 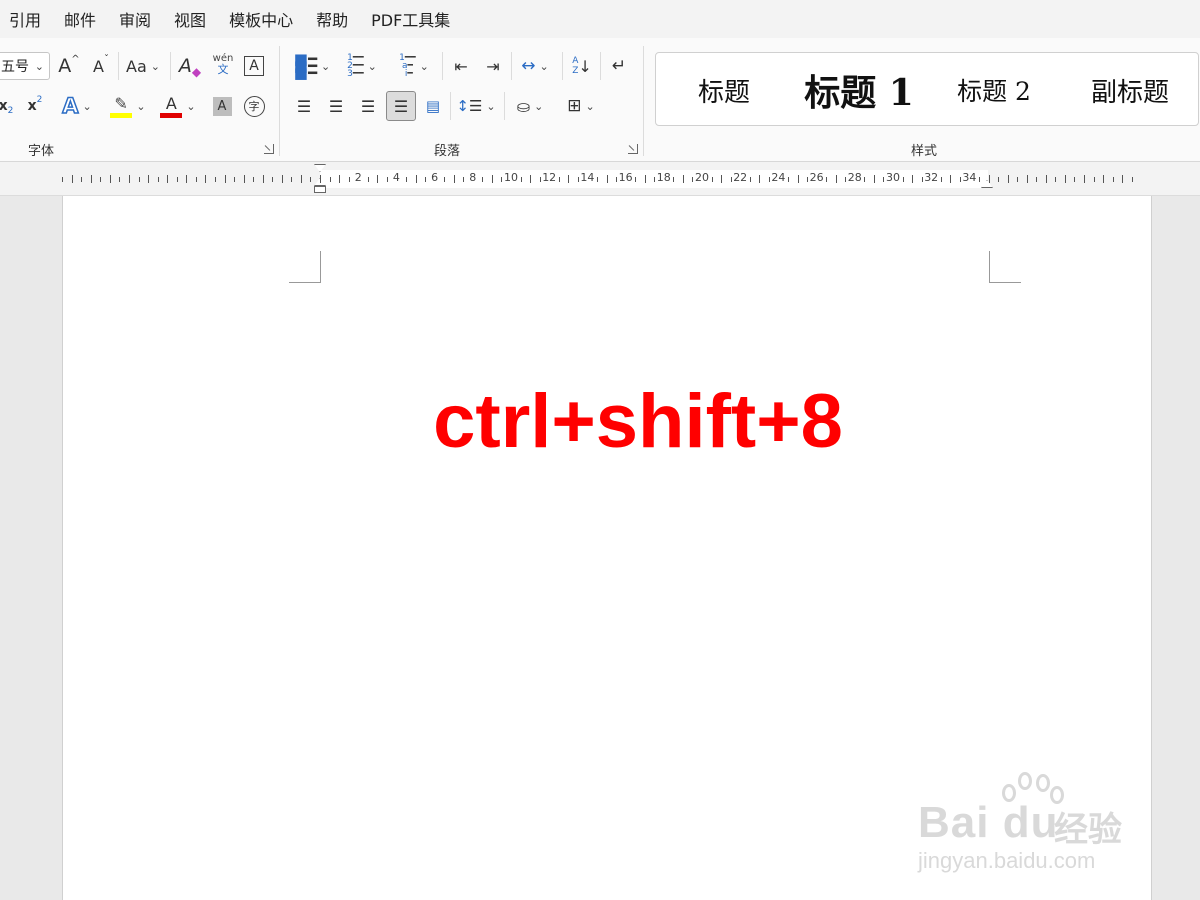 I want to click on superscript-button: x2, so click(x=35, y=106).